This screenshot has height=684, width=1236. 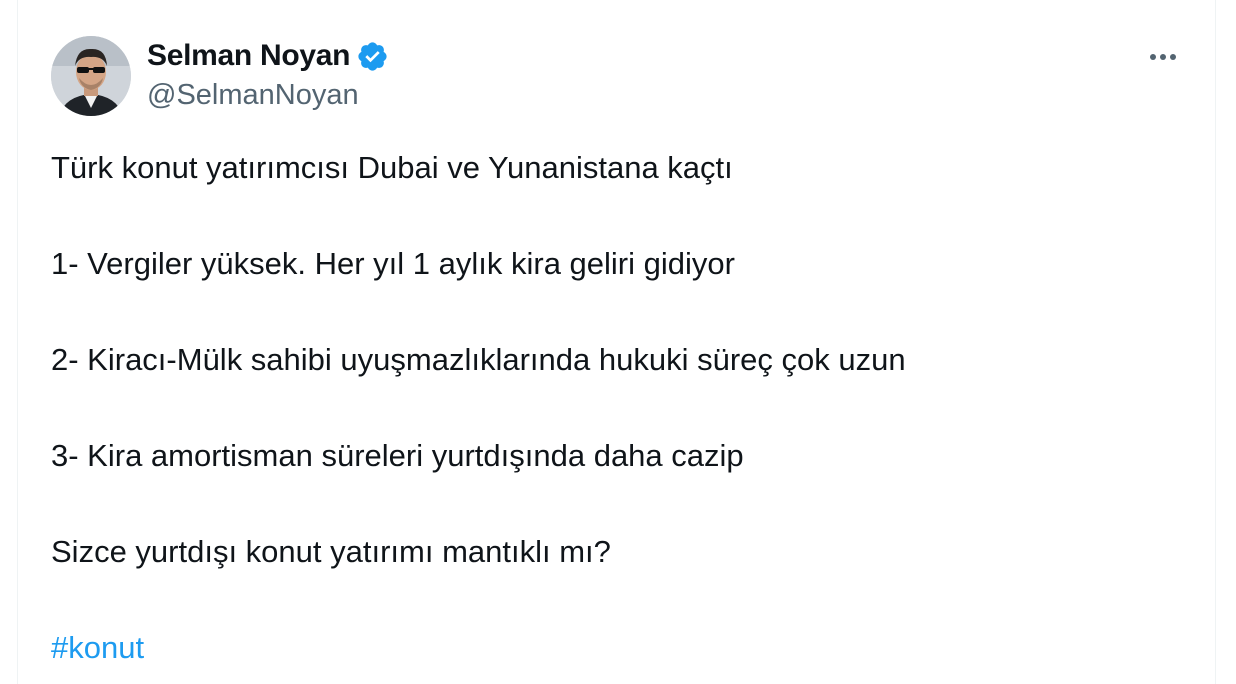 I want to click on avatar, so click(x=91, y=76).